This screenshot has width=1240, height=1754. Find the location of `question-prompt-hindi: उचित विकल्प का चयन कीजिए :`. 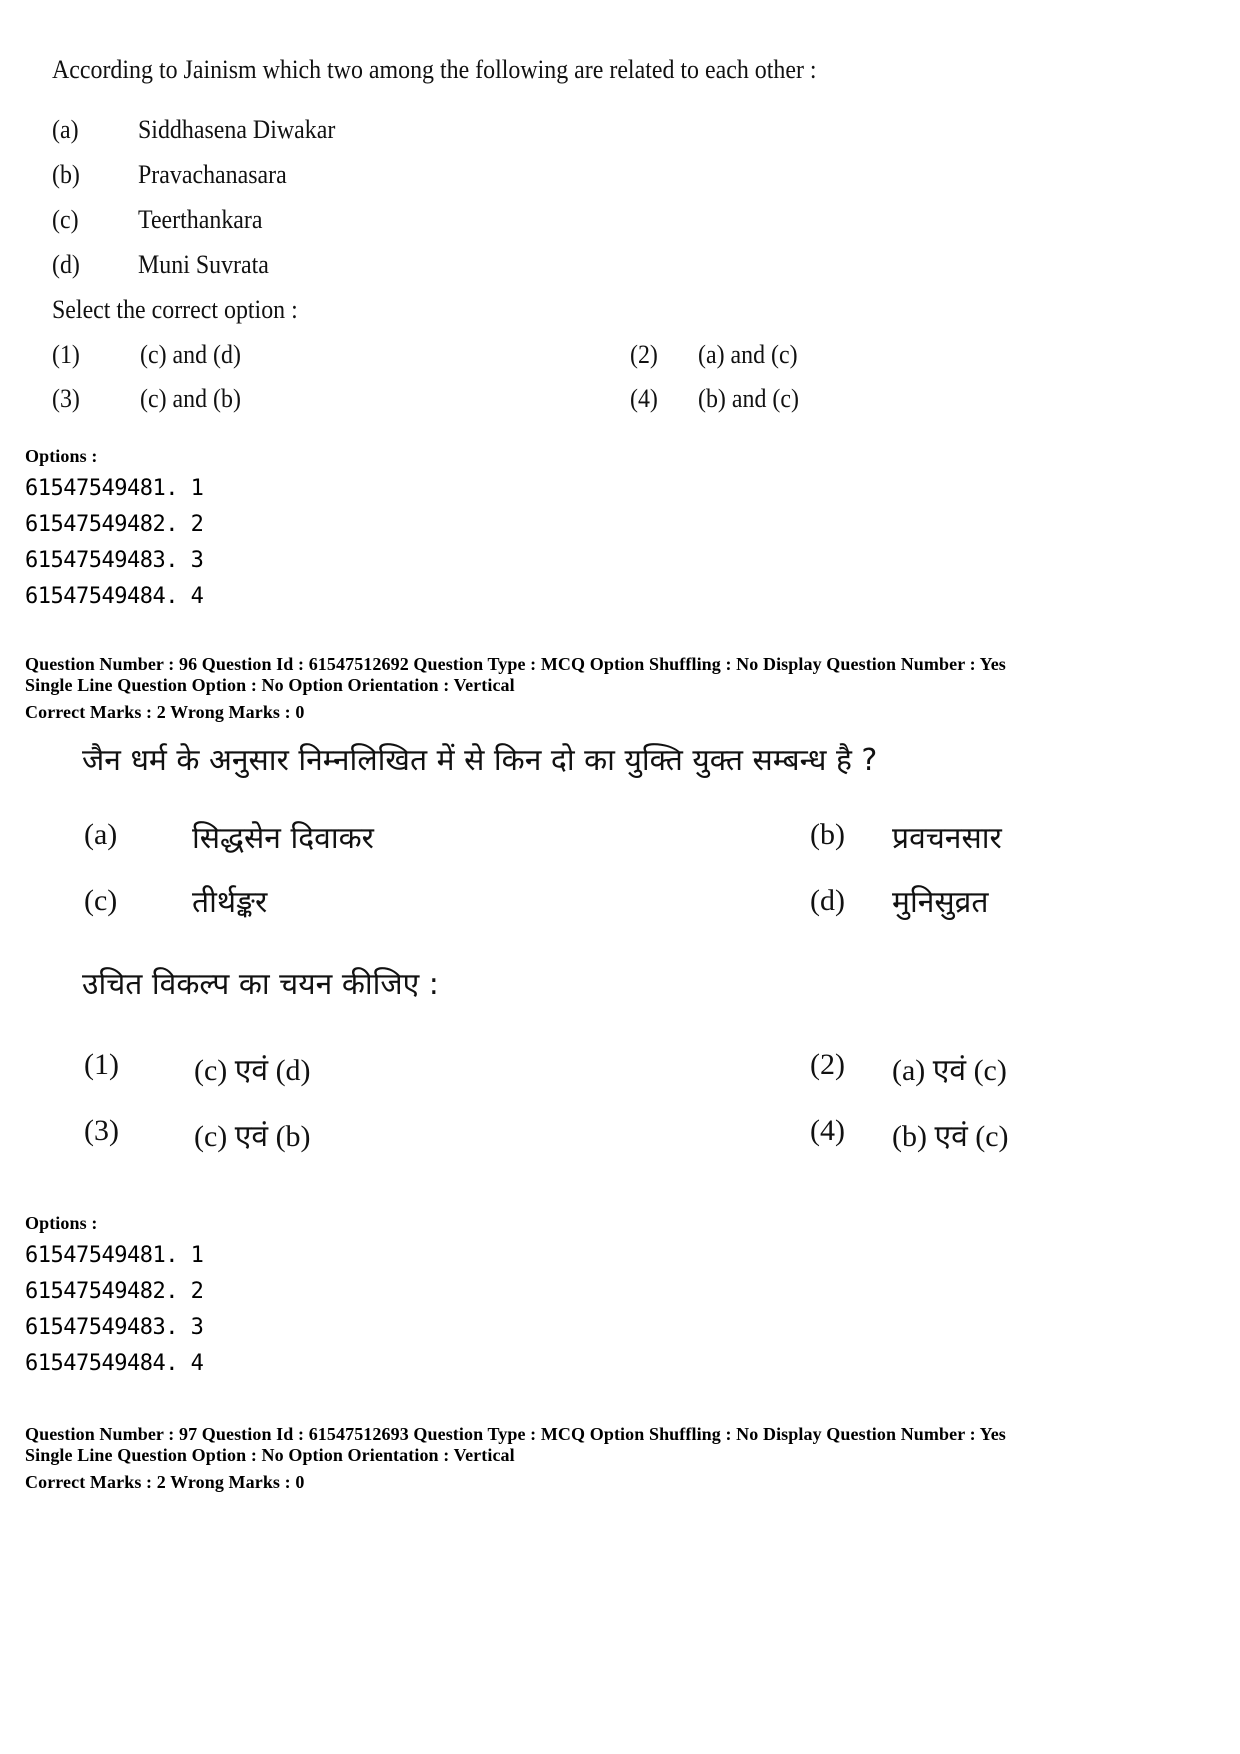

question-prompt-hindi: उचित विकल्प का चयन कीजिए : is located at coordinates (260, 984).